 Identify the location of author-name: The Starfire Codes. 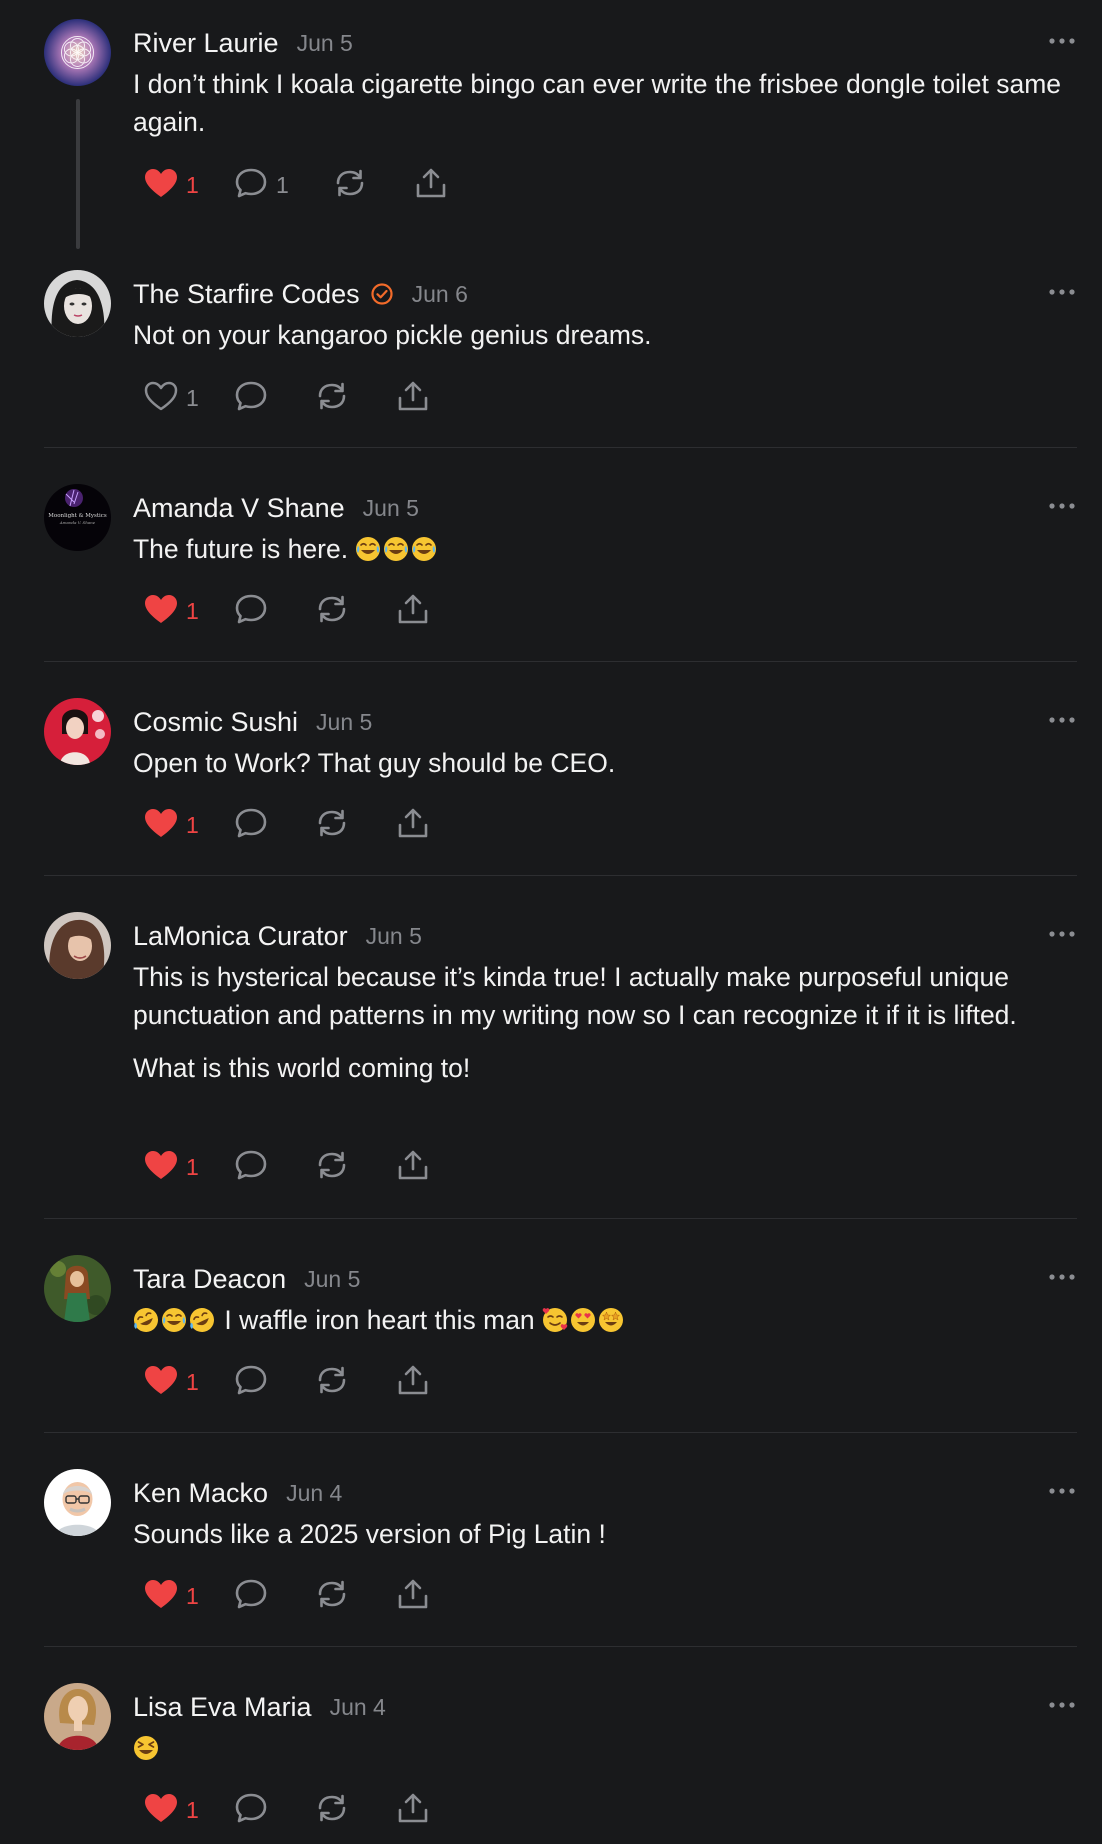
(246, 294).